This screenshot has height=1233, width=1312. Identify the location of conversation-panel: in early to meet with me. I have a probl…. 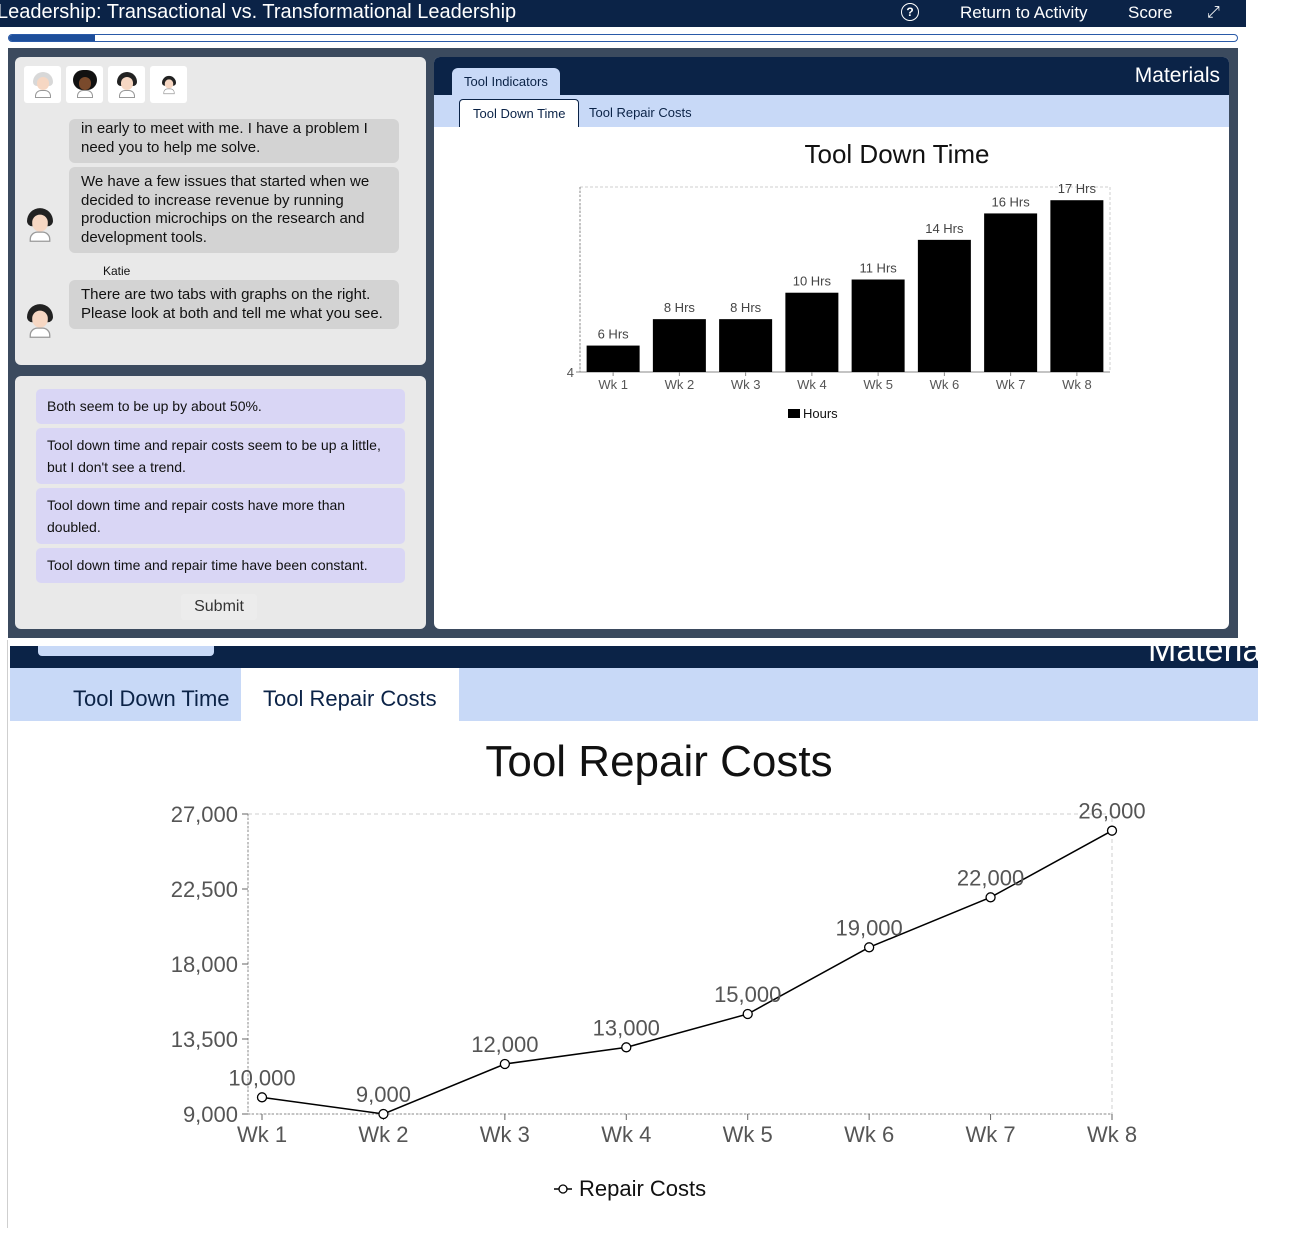
(220, 211).